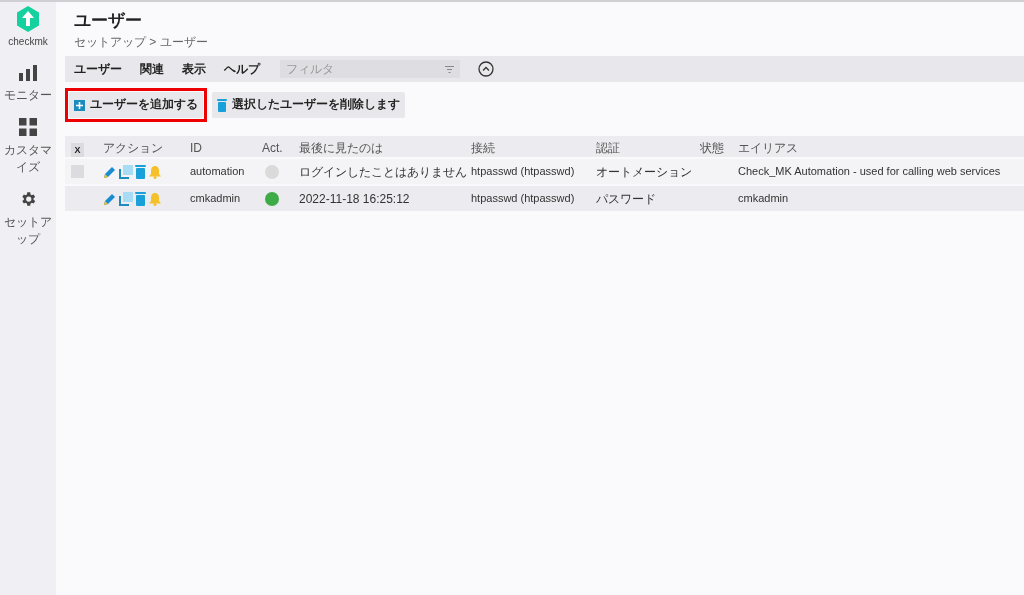 Image resolution: width=1024 pixels, height=595 pixels. Describe the element at coordinates (28, 95) in the screenshot. I see `sidebar-item: モニター` at that location.